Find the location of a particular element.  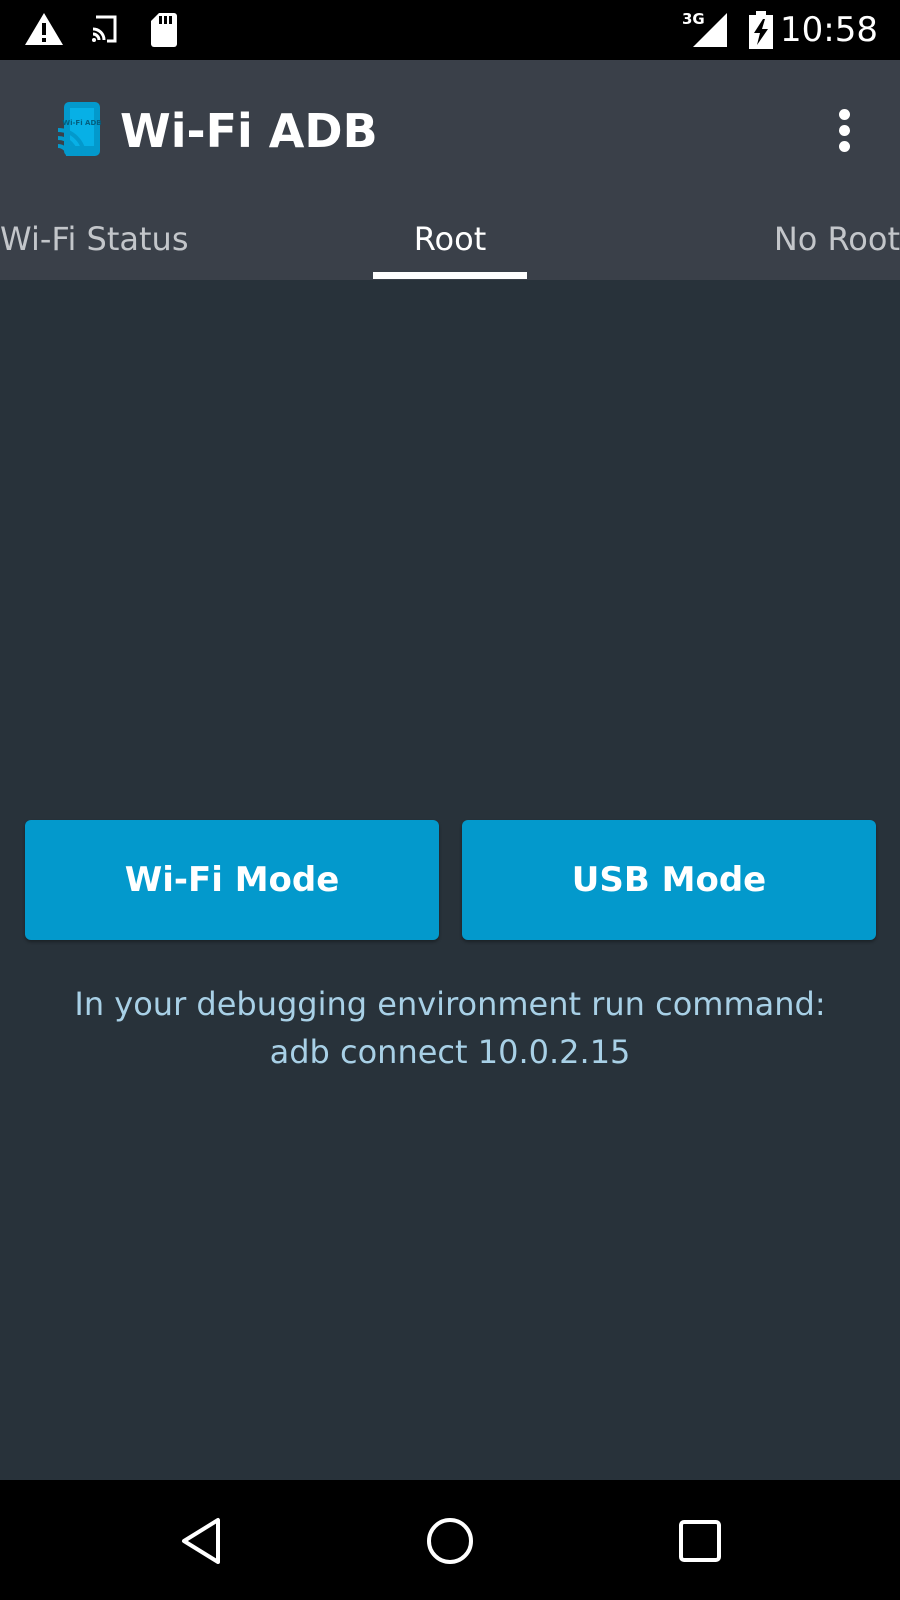

back-icon is located at coordinates (201, 1541).